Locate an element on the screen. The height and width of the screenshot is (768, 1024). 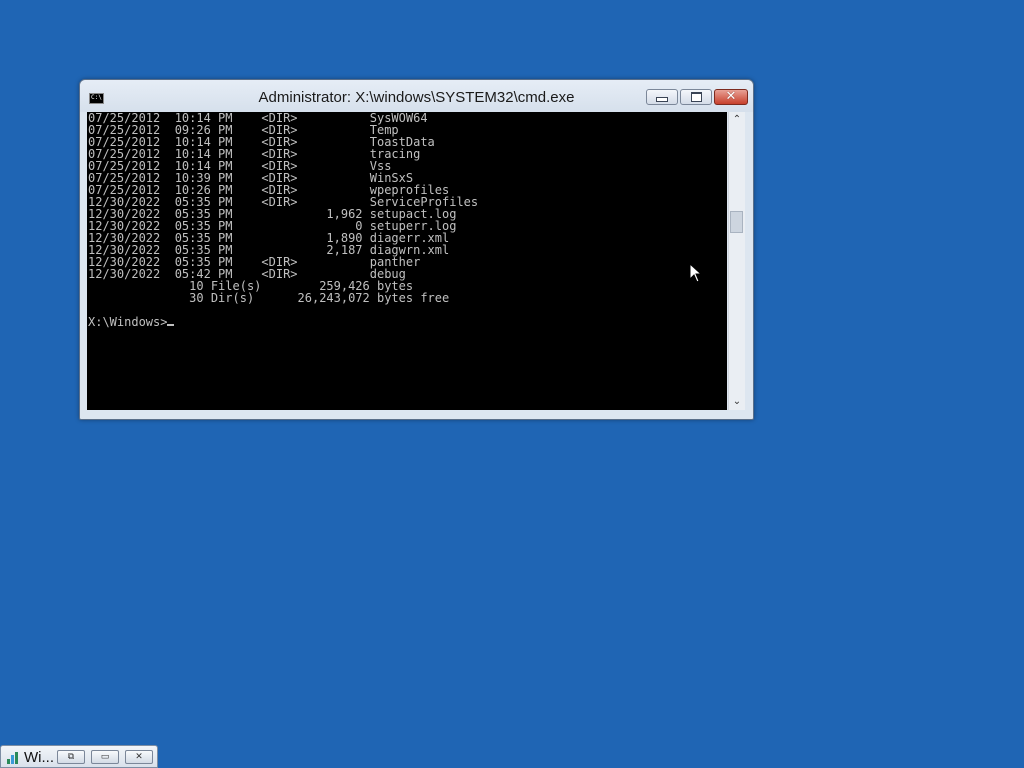
scroll-down-arrow-icon: ⌄ is located at coordinates (737, 402).